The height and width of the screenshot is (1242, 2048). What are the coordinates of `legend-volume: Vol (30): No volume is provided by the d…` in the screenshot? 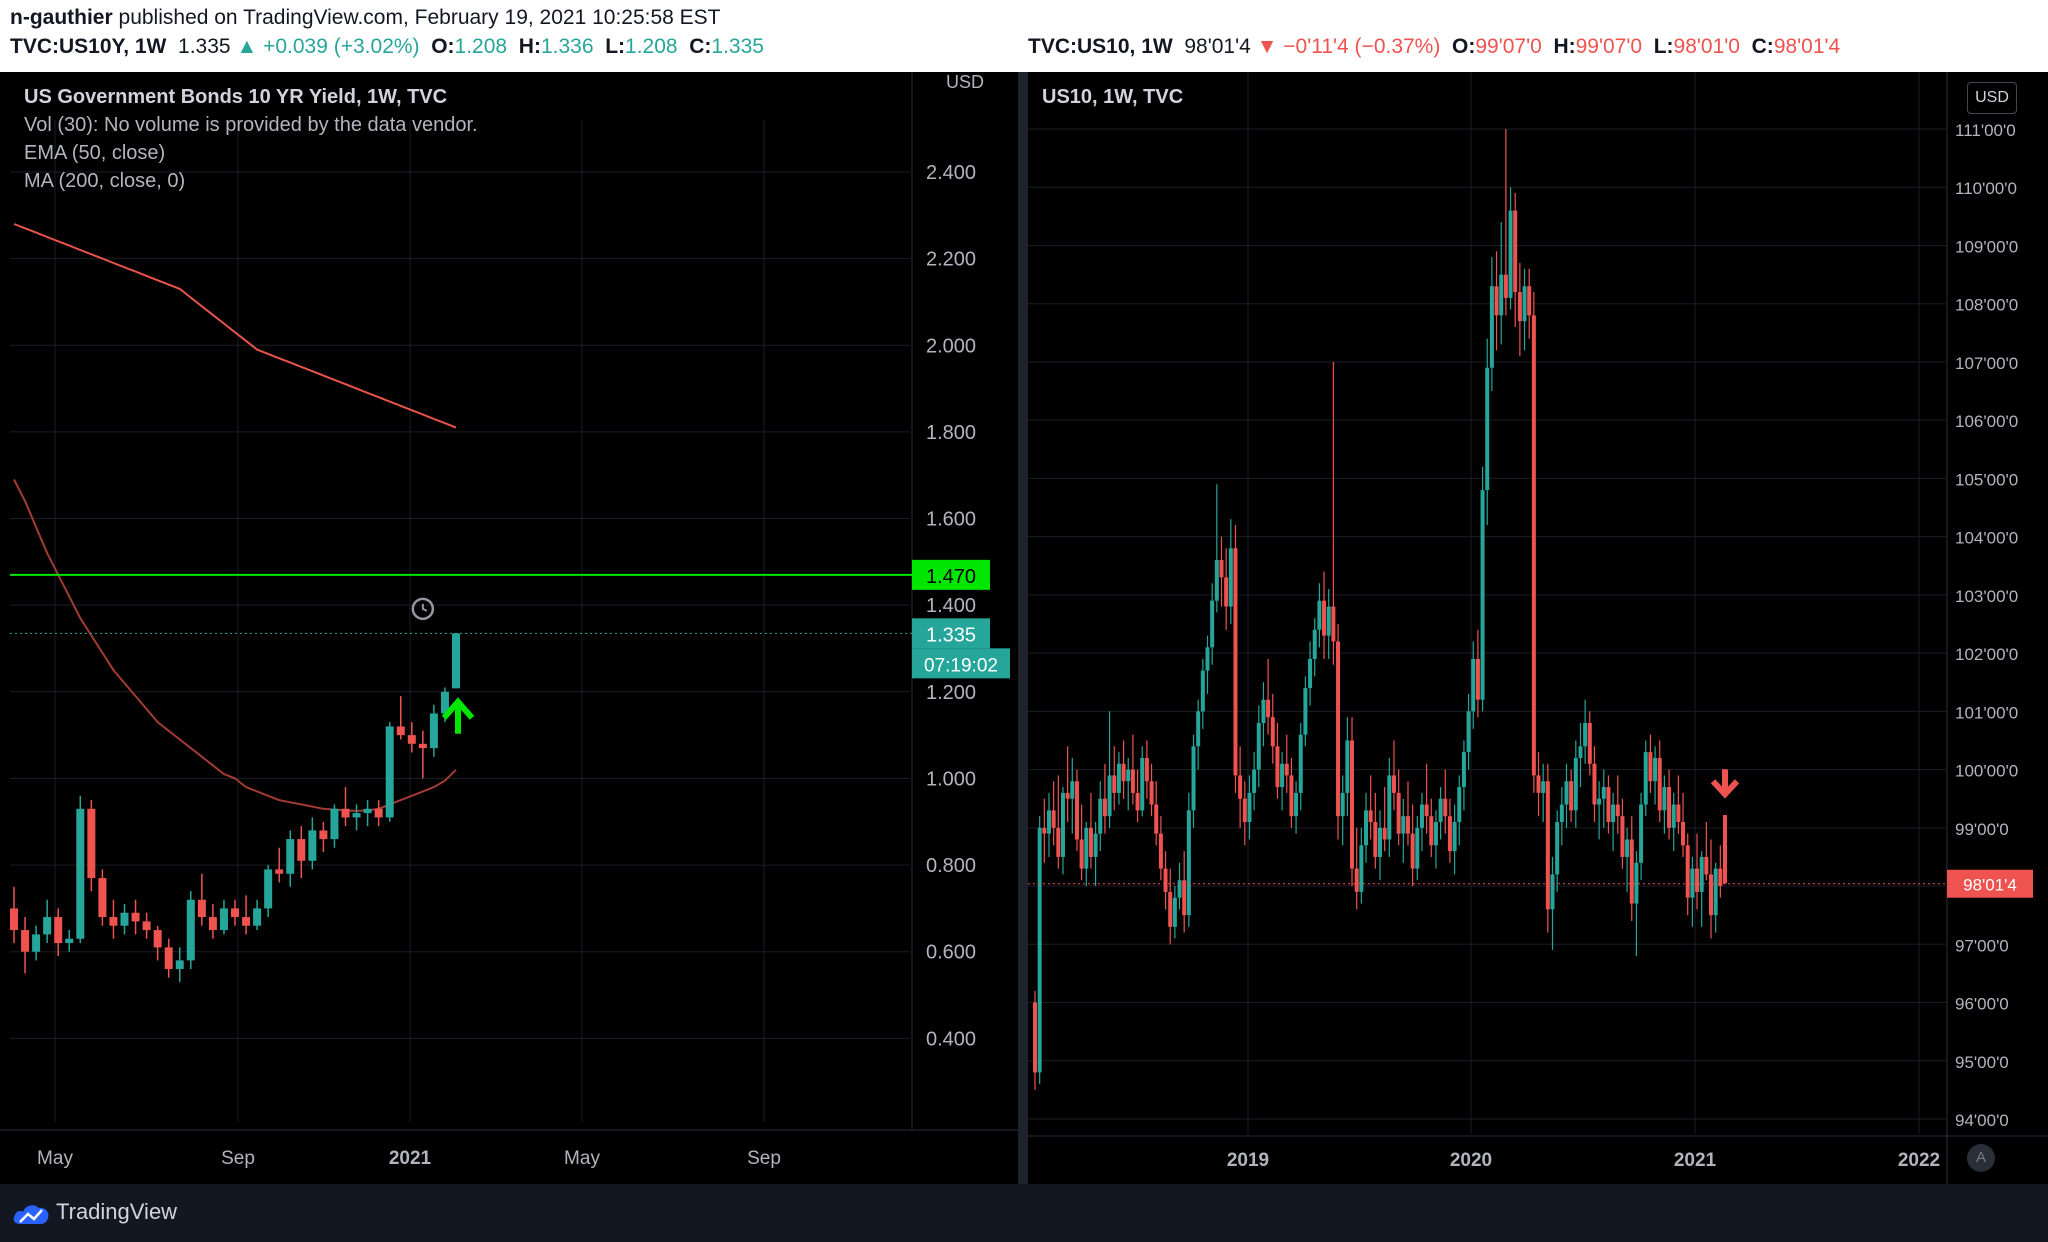 It's located at (251, 125).